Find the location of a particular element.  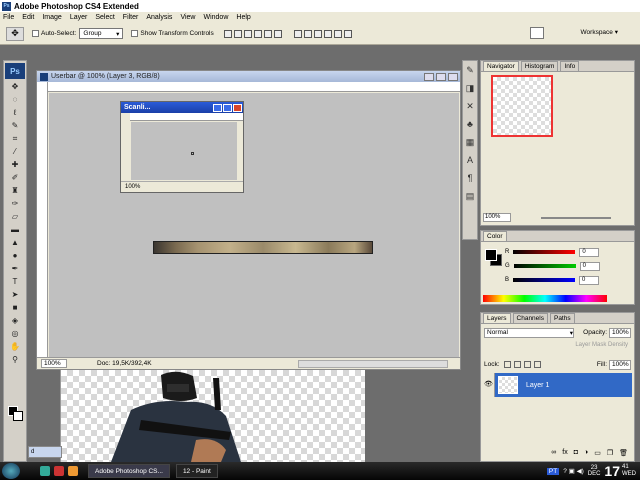

vertical-ruler is located at coordinates (42, 219).